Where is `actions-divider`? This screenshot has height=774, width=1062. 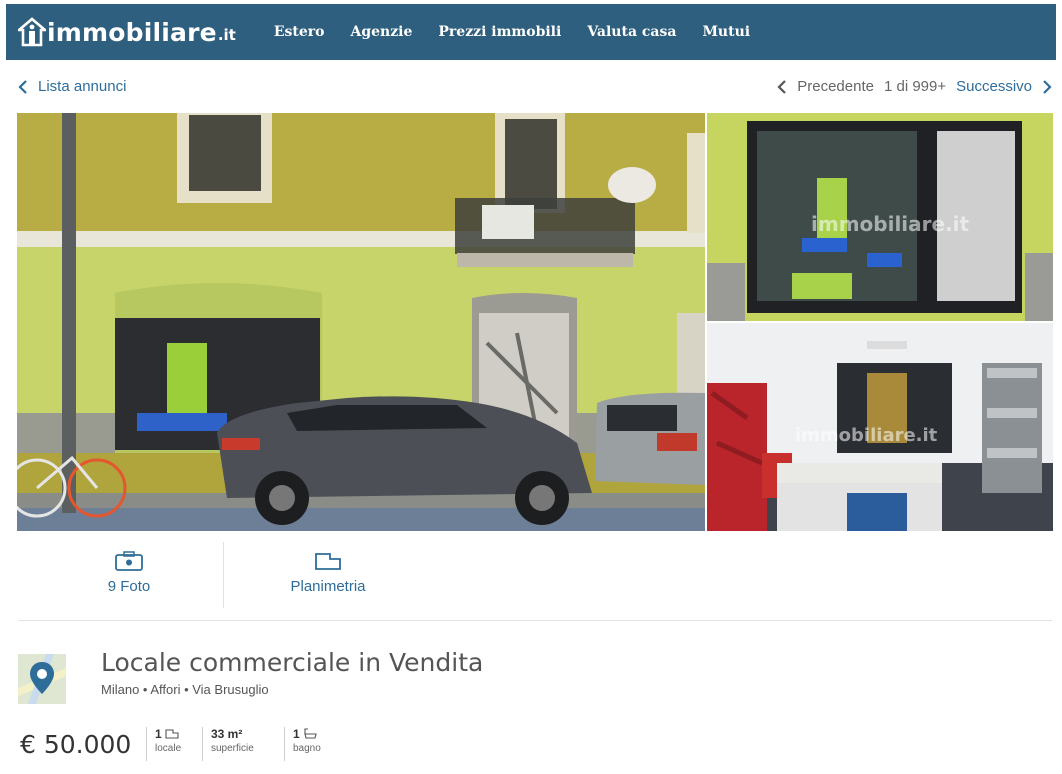
actions-divider is located at coordinates (223, 575).